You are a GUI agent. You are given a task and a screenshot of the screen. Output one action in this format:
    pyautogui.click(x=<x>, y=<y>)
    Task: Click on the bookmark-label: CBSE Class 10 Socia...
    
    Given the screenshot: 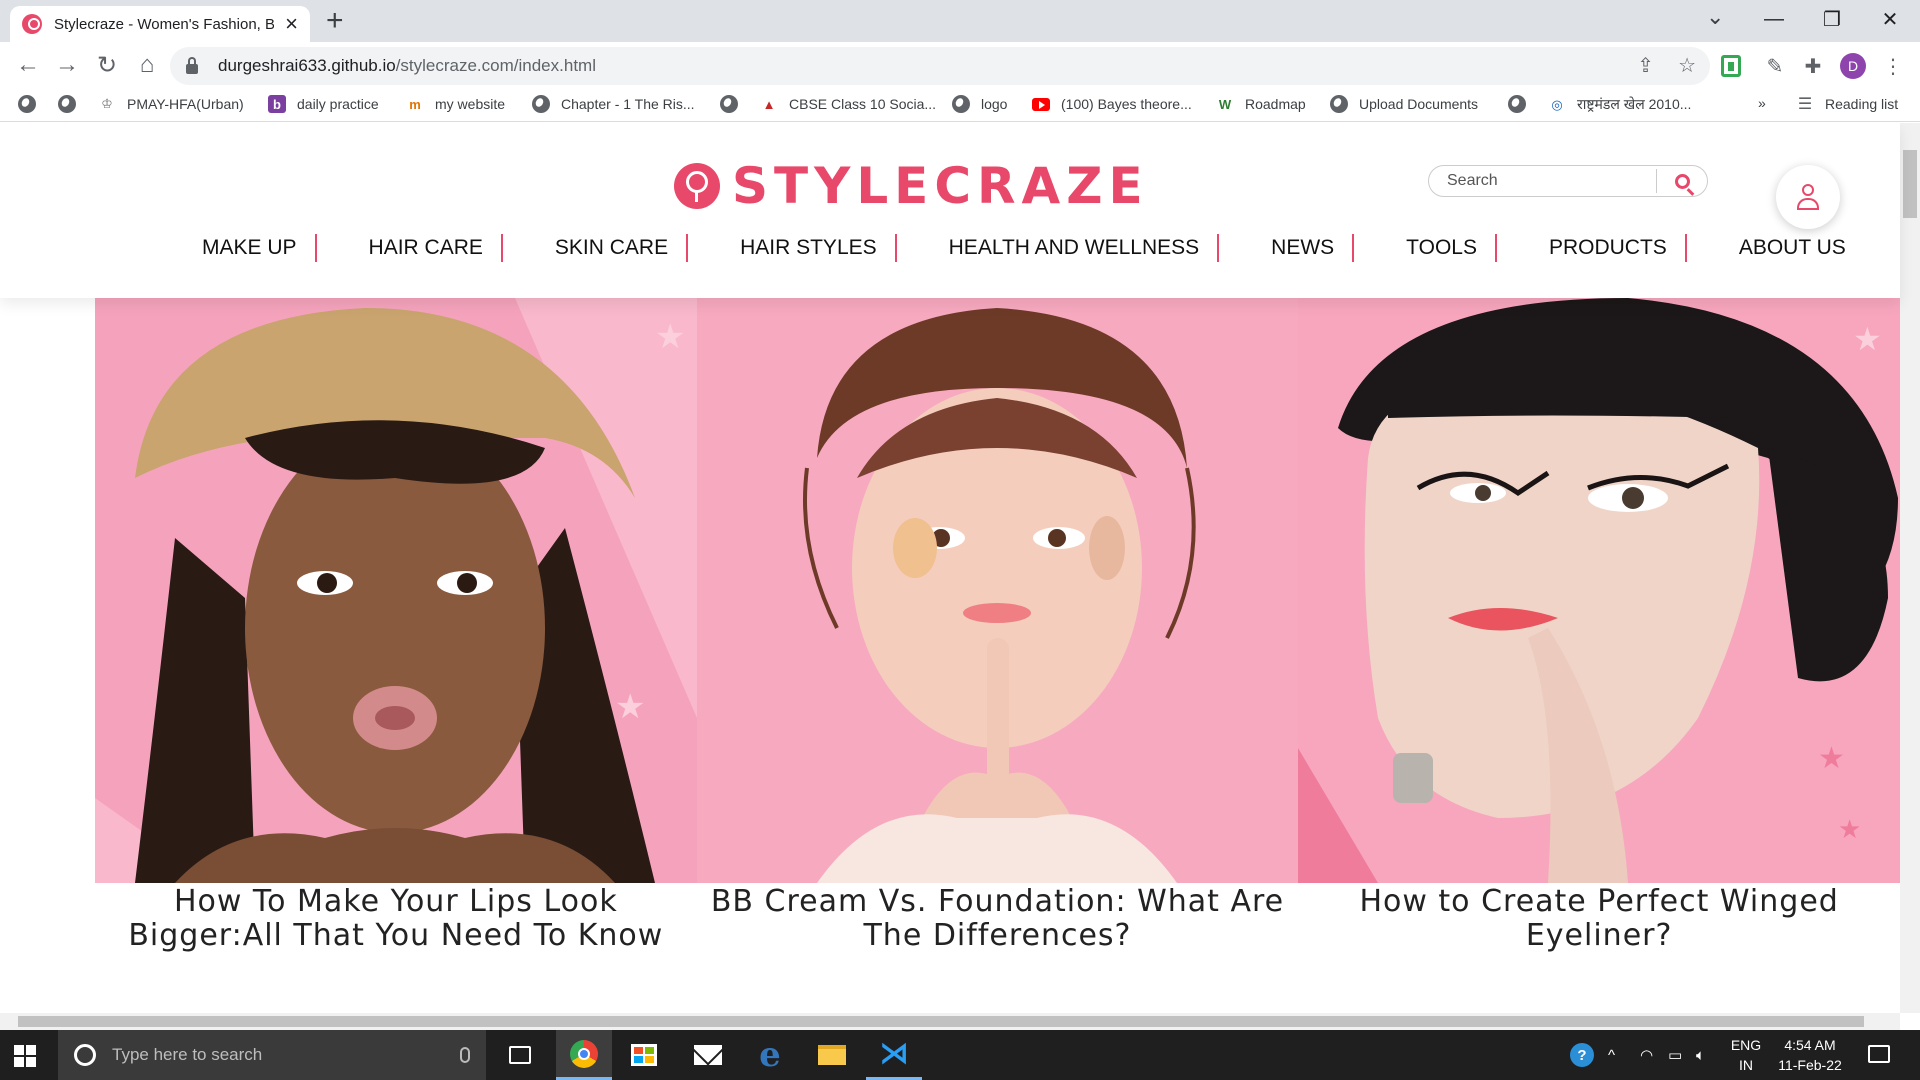 What is the action you would take?
    pyautogui.click(x=863, y=104)
    